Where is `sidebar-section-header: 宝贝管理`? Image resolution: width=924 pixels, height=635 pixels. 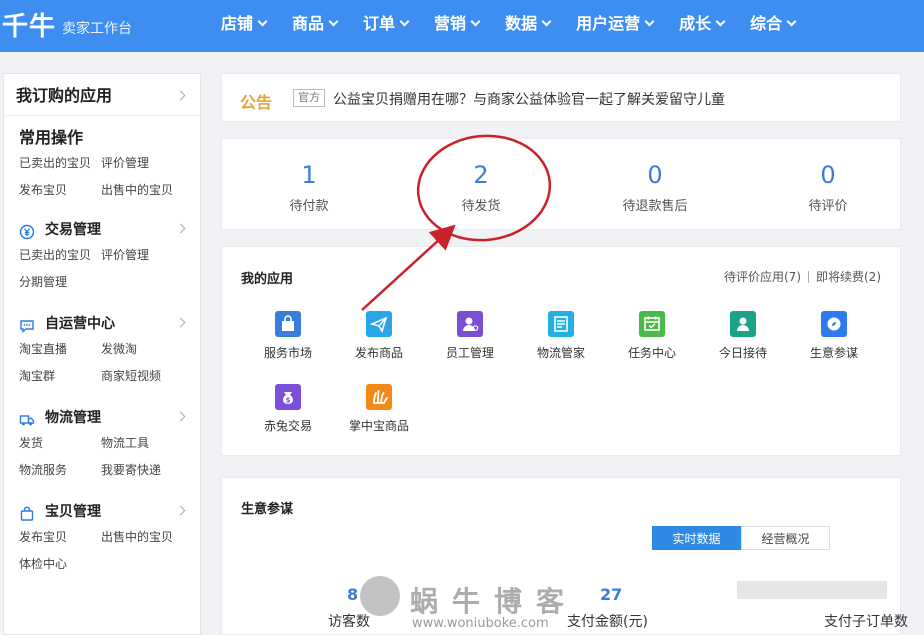 sidebar-section-header: 宝贝管理 is located at coordinates (109, 512).